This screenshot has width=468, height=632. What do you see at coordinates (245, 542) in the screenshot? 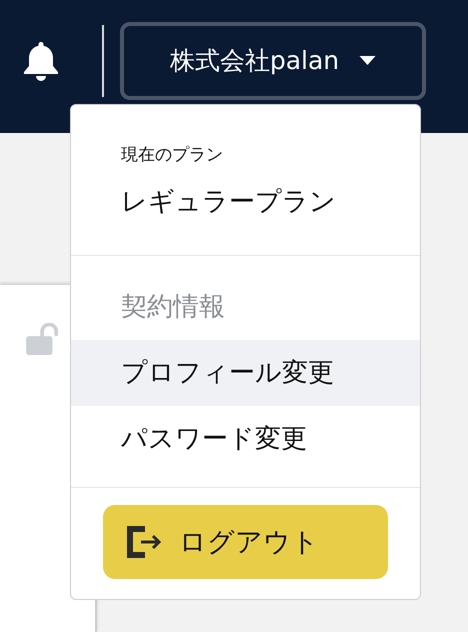
I see `logout-button: ログアウト` at bounding box center [245, 542].